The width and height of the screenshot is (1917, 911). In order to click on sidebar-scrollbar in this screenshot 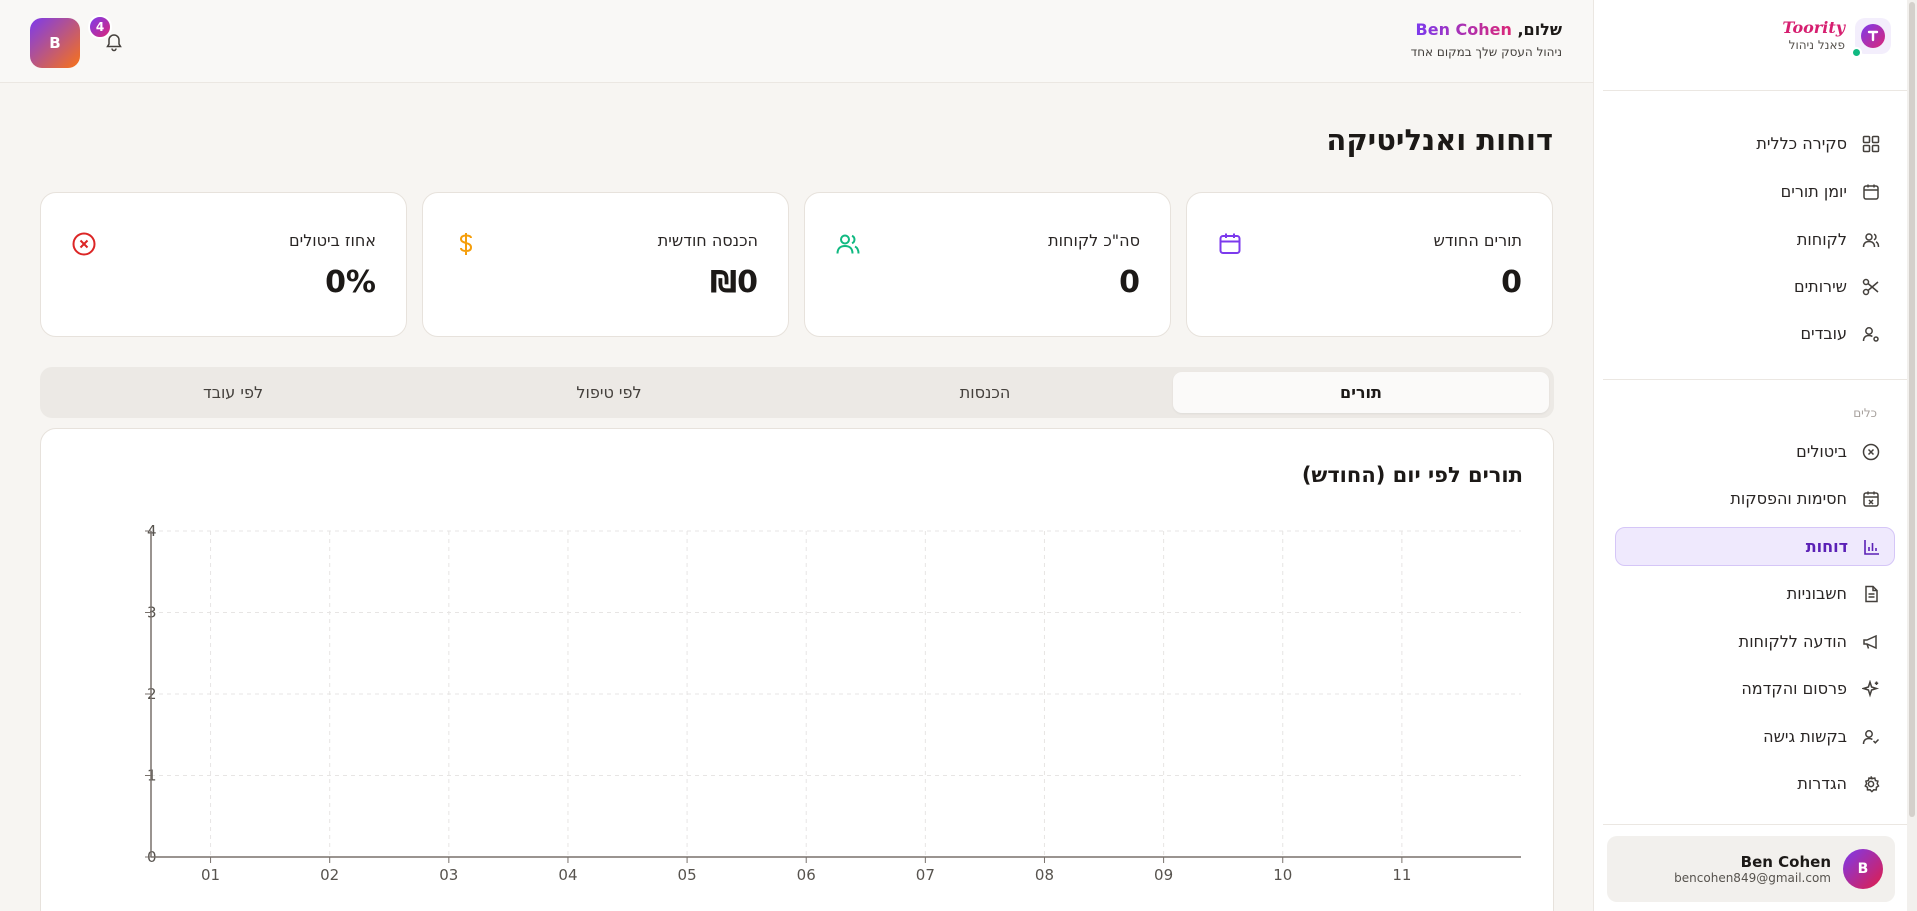, I will do `click(1912, 455)`.